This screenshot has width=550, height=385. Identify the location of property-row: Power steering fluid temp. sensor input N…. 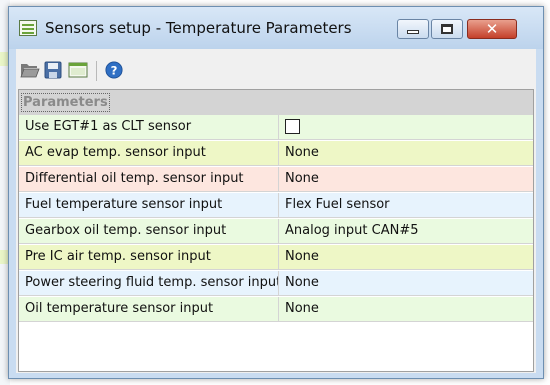
(276, 283).